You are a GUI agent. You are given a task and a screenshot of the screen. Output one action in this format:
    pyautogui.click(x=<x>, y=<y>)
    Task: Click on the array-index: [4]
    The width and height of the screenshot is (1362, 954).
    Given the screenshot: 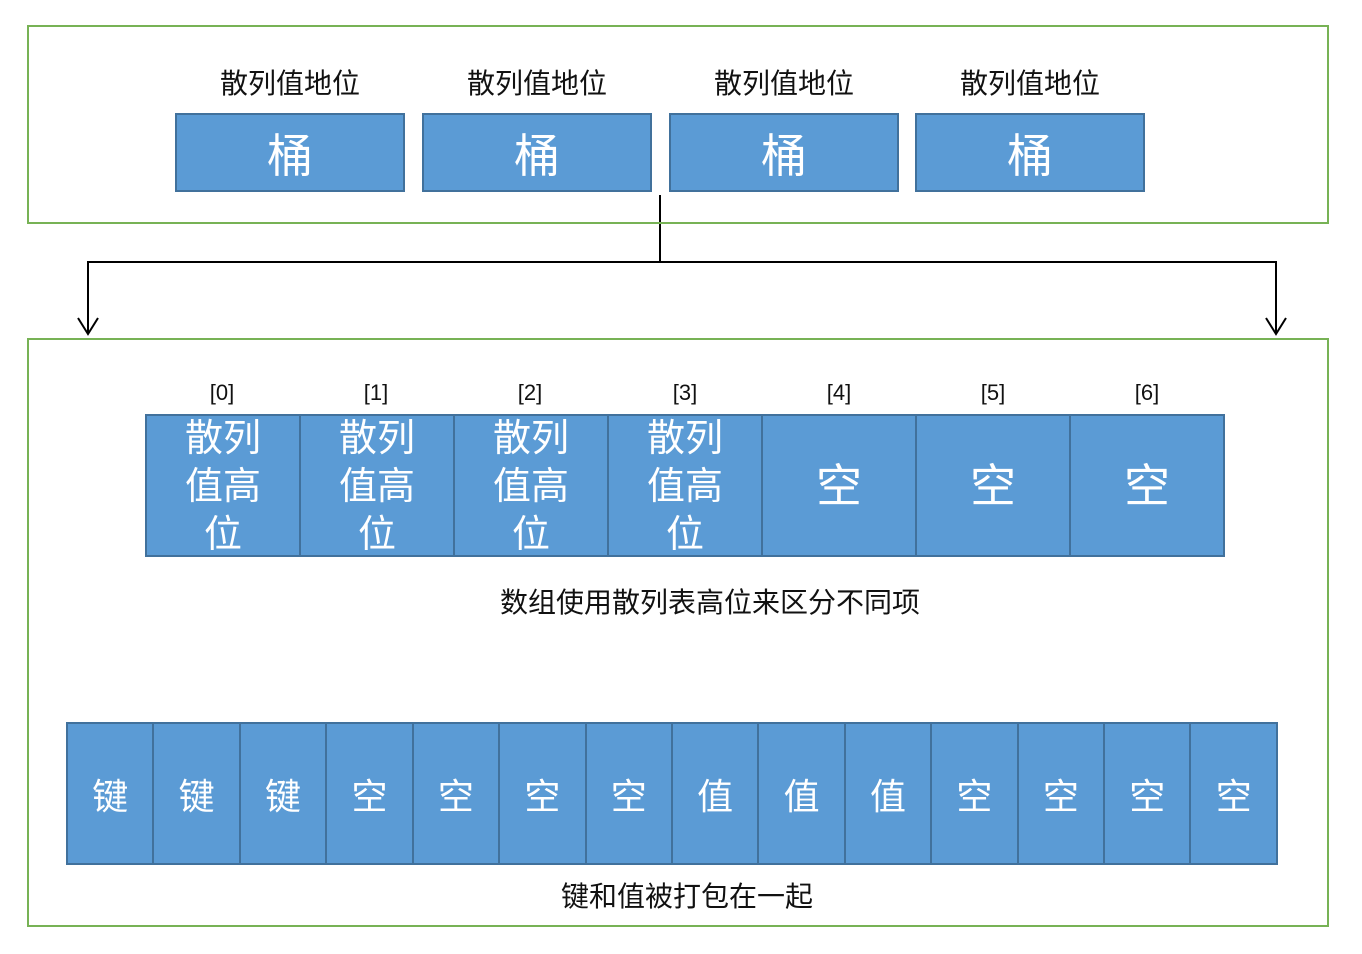 What is the action you would take?
    pyautogui.click(x=839, y=392)
    